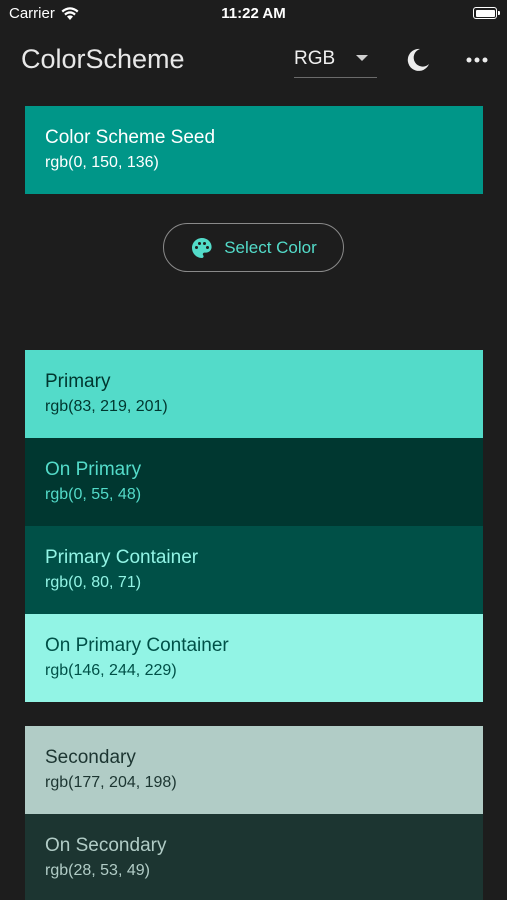  What do you see at coordinates (254, 482) in the screenshot?
I see `swatch-on-primary: On Primary rgb(0, 55, 48)` at bounding box center [254, 482].